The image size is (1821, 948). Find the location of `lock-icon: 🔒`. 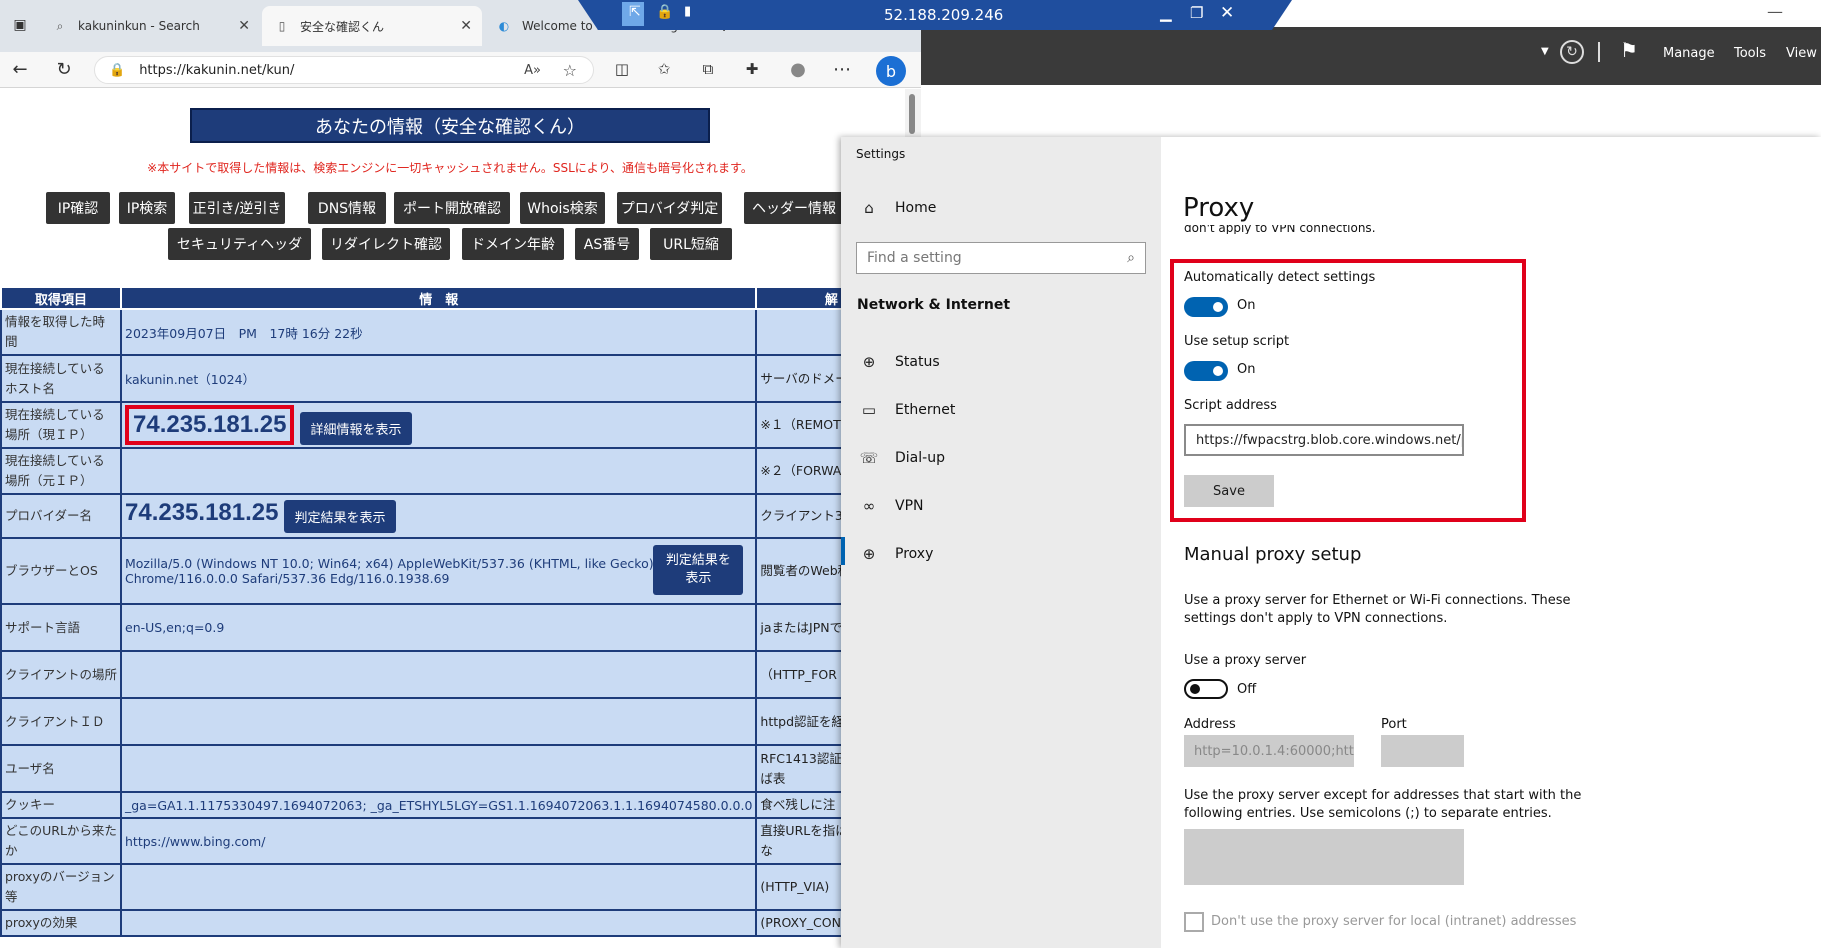

lock-icon: 🔒 is located at coordinates (665, 12).